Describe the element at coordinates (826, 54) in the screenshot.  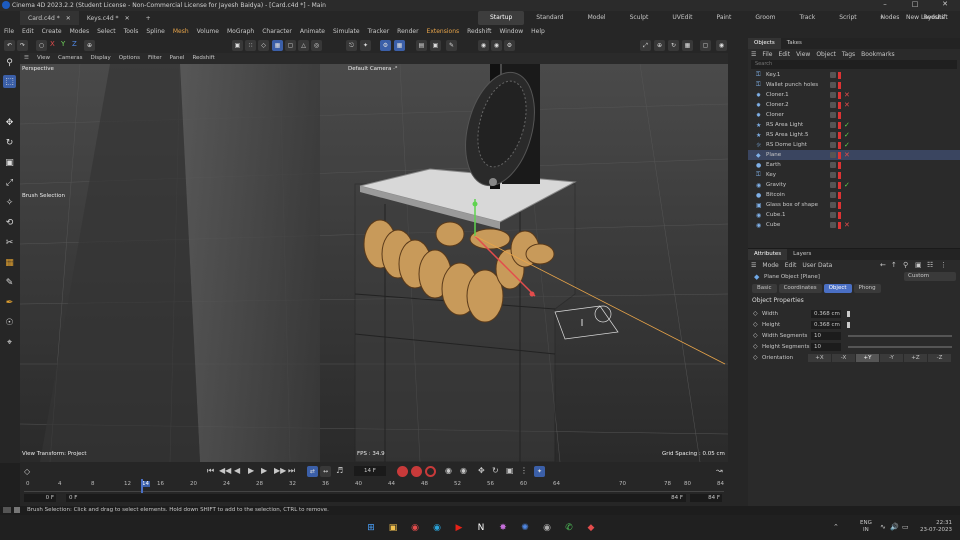
I see `obj-menu-object: Object` at that location.